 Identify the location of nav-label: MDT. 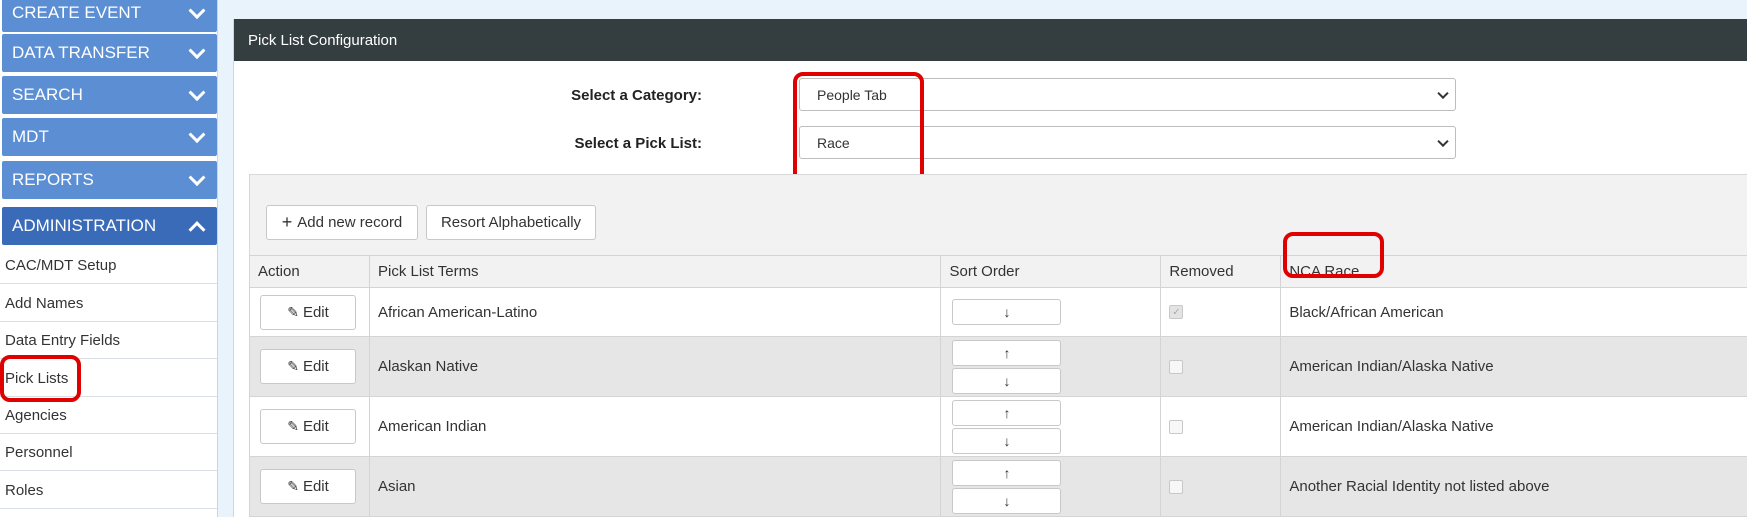
(30, 136).